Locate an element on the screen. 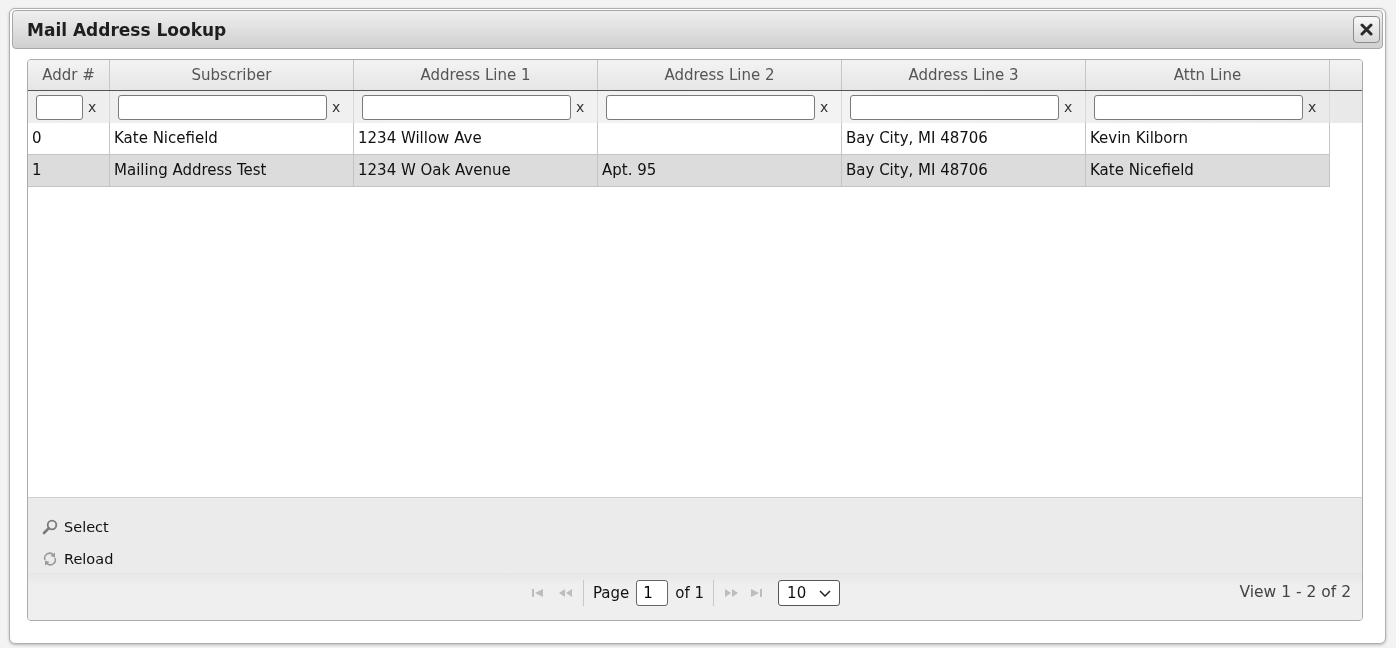  table-cell: Kevin Kilborn is located at coordinates (1208, 138).